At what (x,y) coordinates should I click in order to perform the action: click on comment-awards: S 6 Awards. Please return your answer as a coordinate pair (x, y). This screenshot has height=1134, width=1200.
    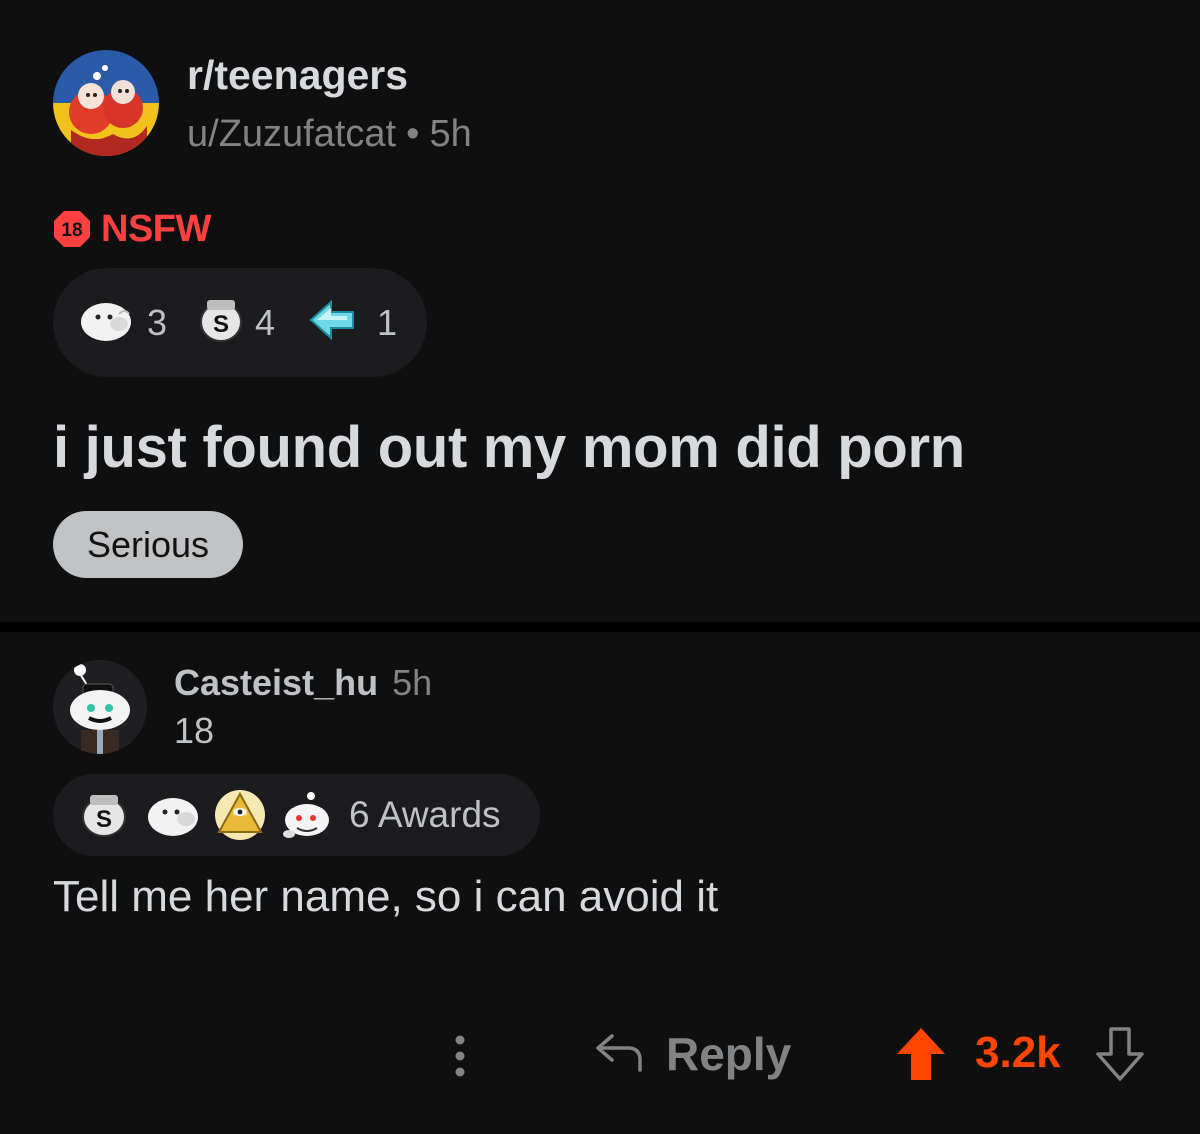
    Looking at the image, I should click on (296, 815).